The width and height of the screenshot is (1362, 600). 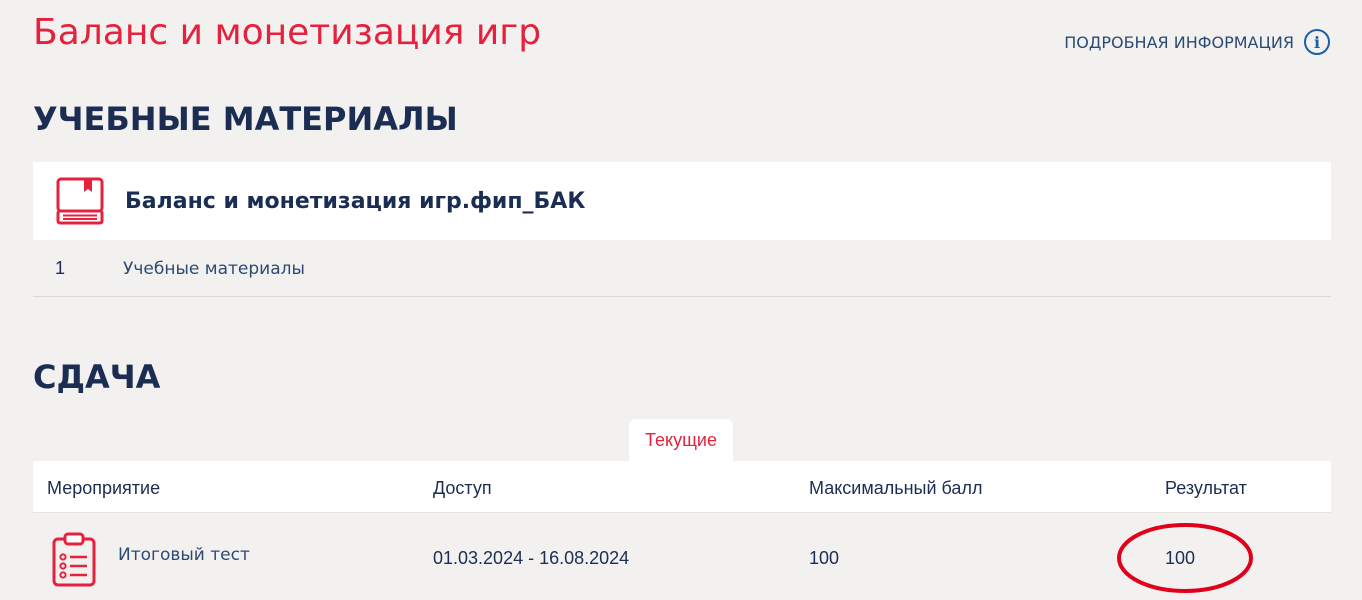 I want to click on column-header-result: Результат, so click(x=1206, y=488).